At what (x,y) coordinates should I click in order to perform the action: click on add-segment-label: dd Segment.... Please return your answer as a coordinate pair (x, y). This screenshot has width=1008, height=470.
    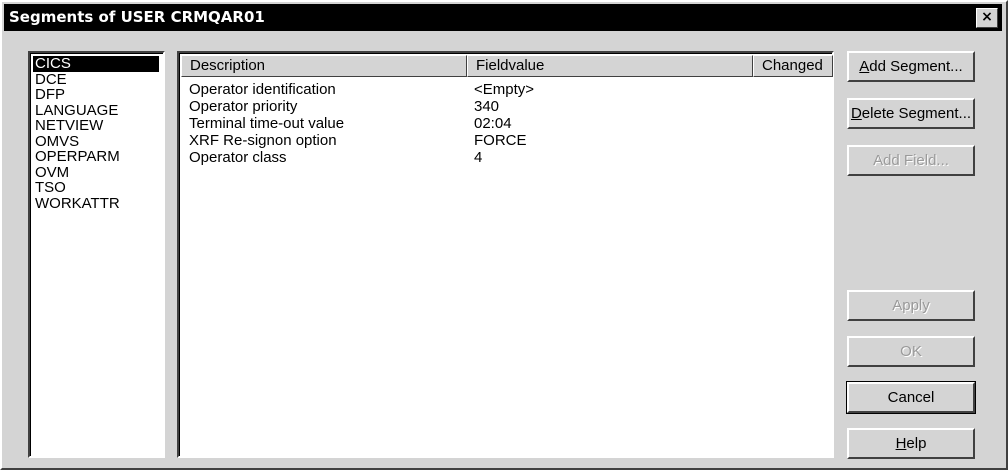
    Looking at the image, I should click on (916, 66).